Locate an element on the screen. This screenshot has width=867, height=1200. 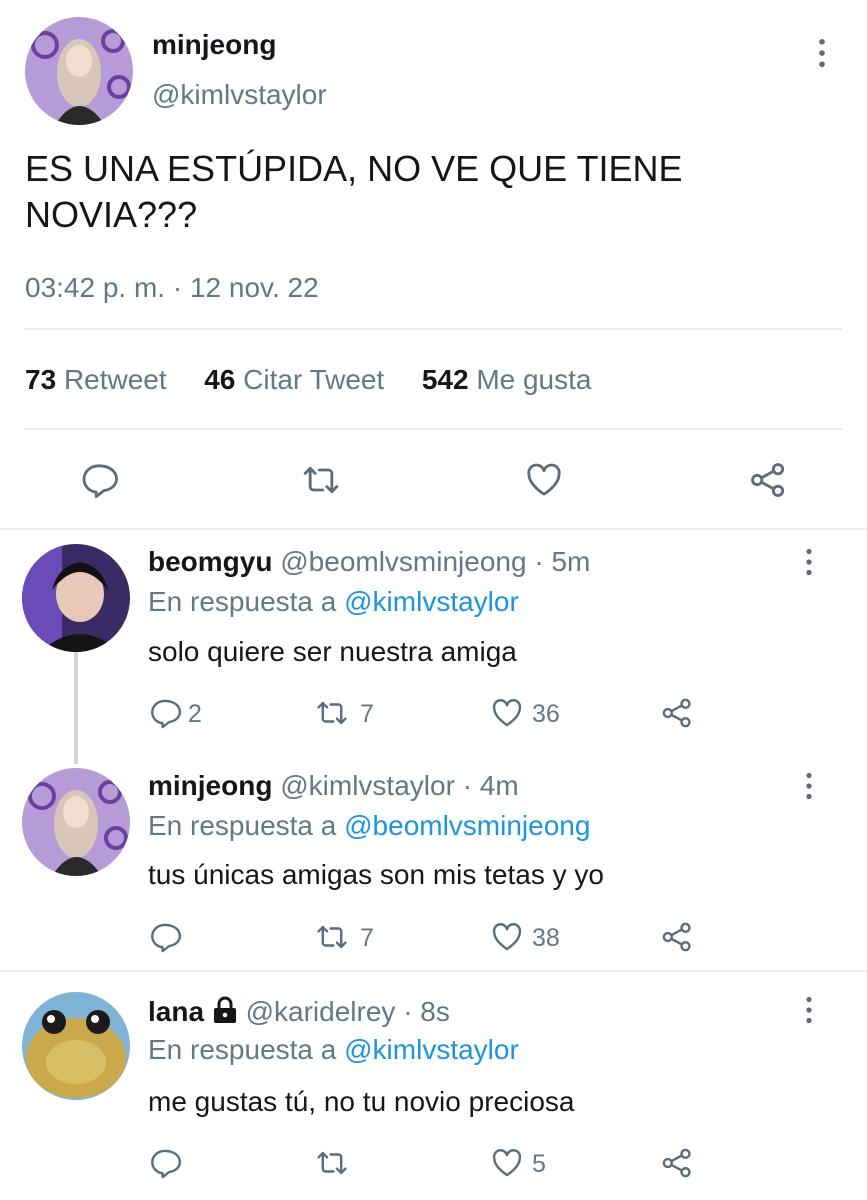
reply-header: minjeong @kimlvstaylor · 4m is located at coordinates (333, 786).